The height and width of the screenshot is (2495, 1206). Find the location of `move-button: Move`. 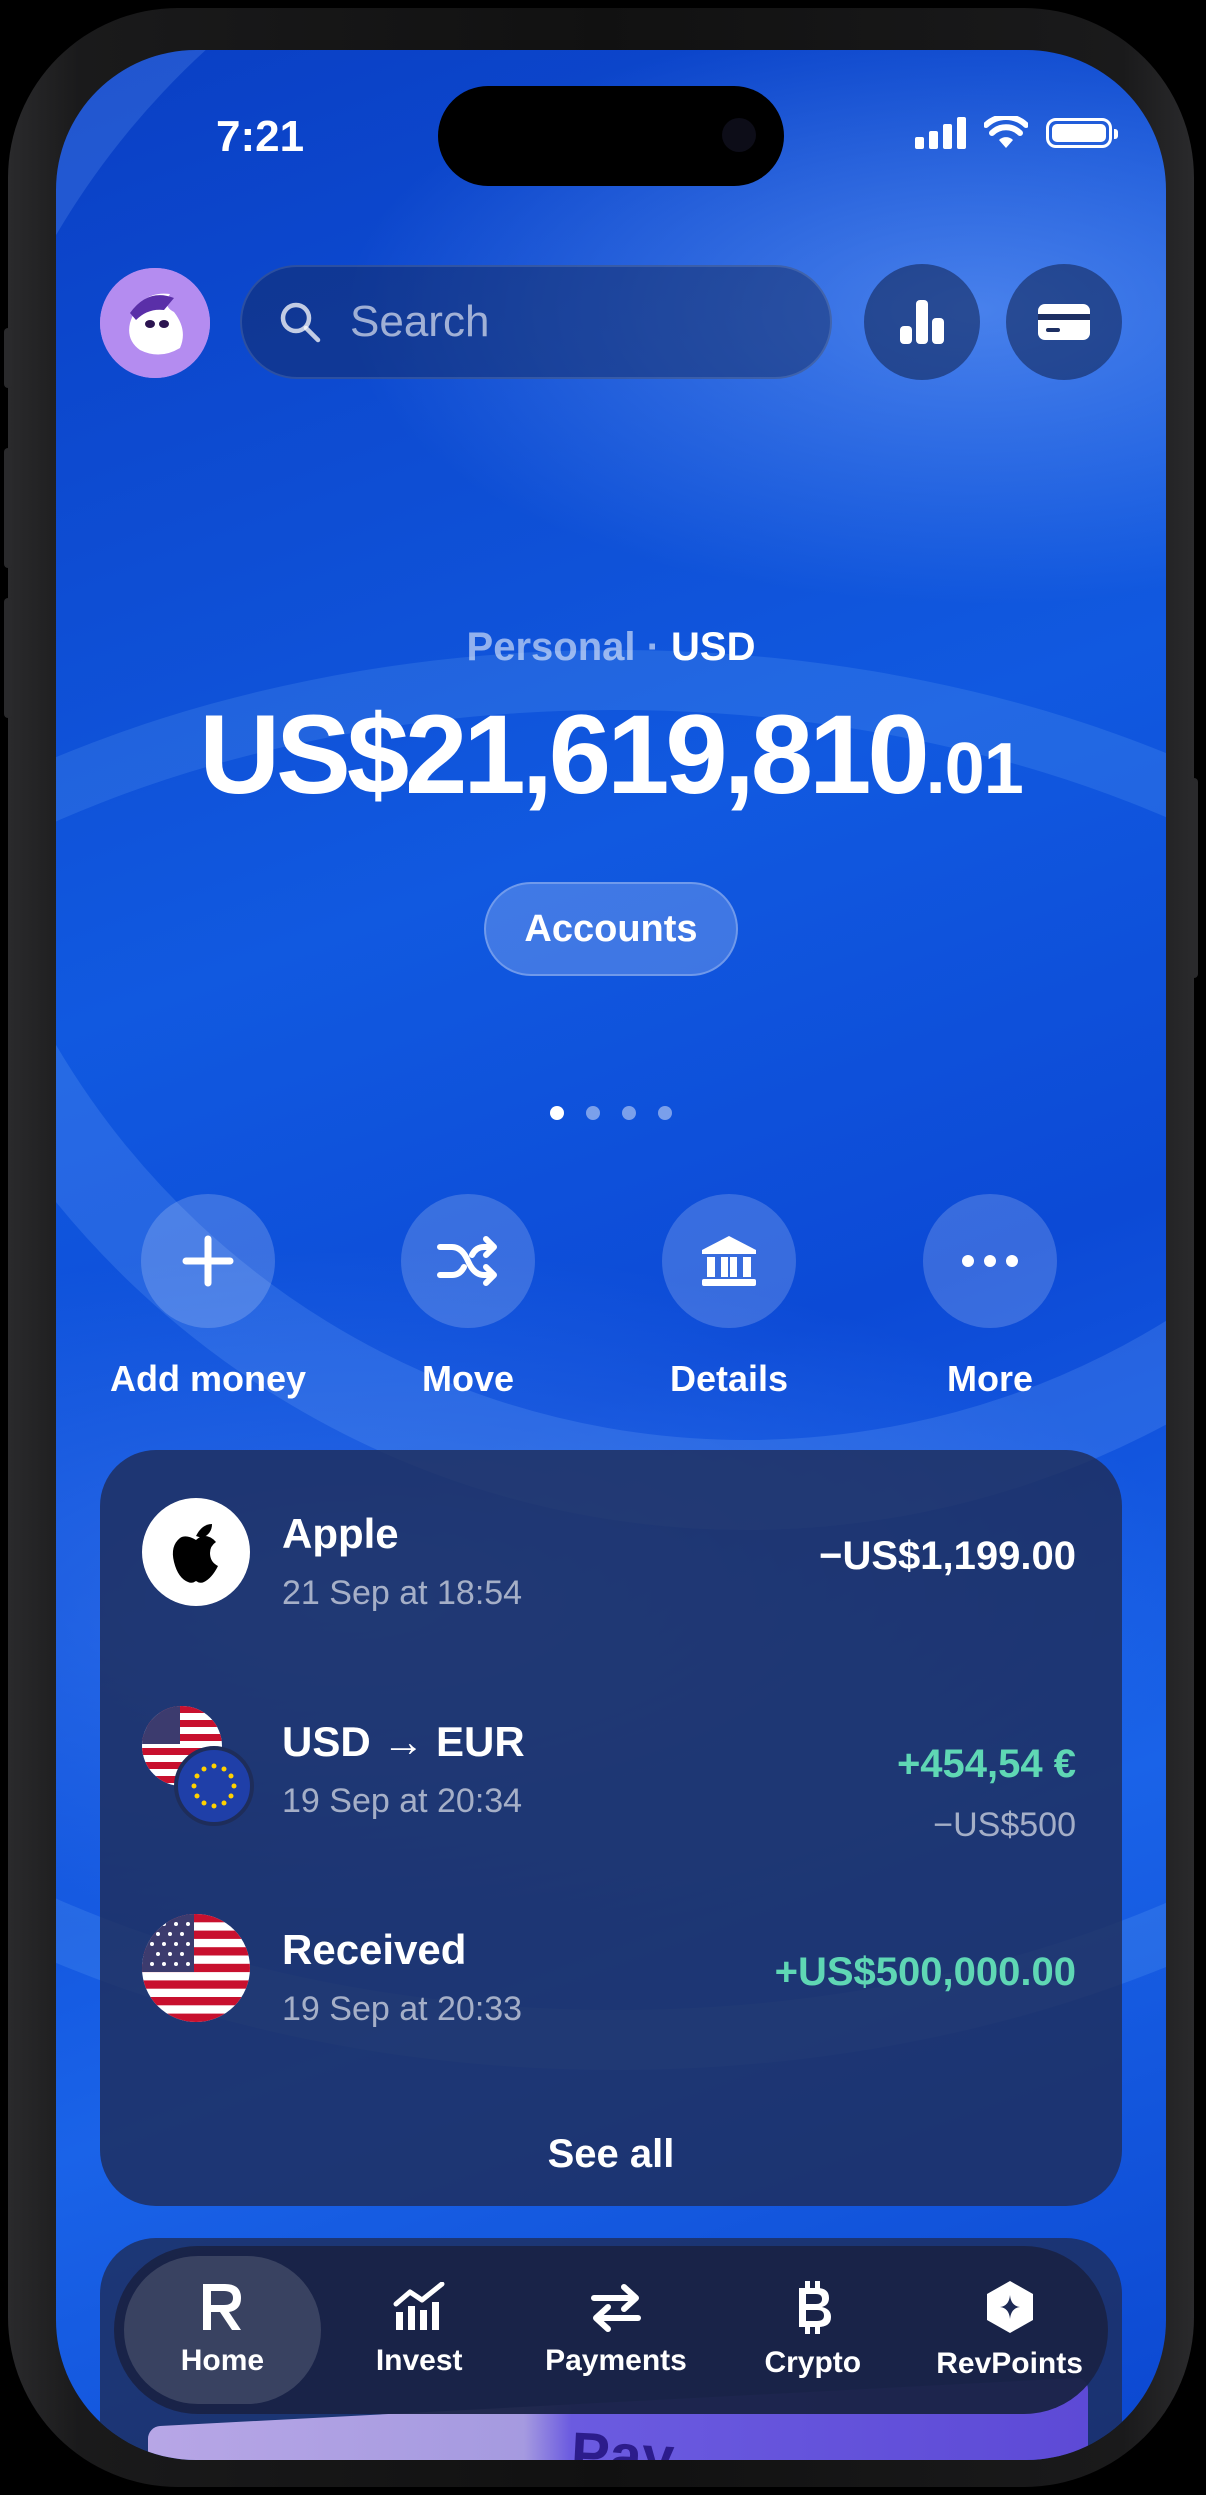

move-button: Move is located at coordinates (468, 1297).